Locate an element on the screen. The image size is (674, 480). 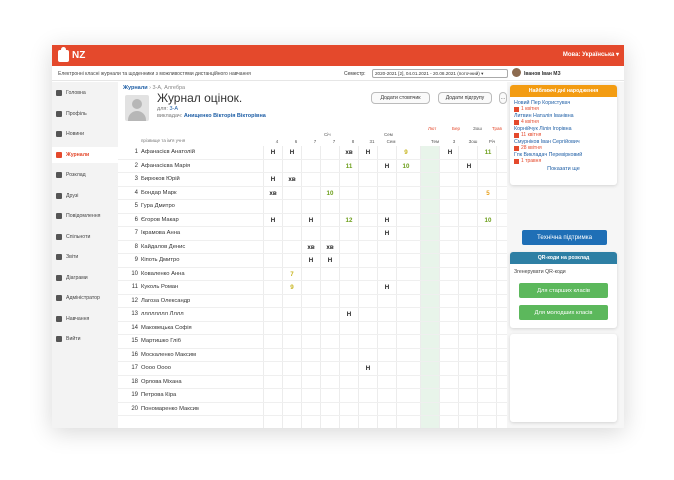
language-selector: Мова: Українська ▾ is located at coordinates (591, 54).